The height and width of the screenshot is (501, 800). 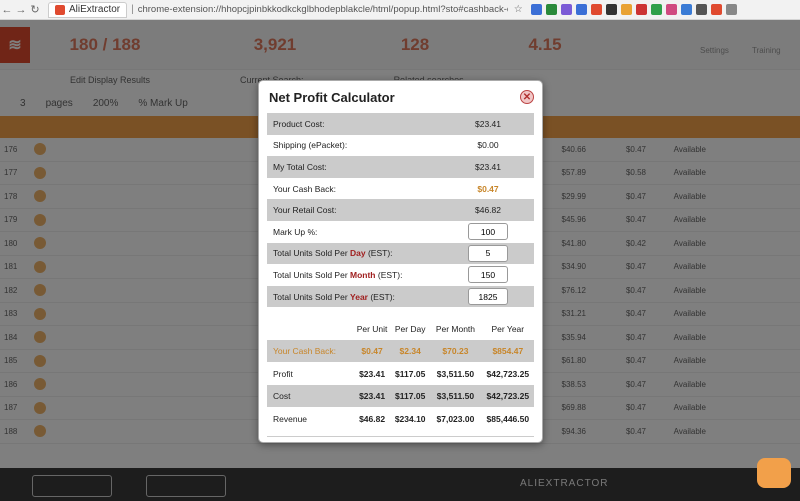 I want to click on projection-header-row: Per Unit Per Day Per Month Per Year, so click(x=400, y=328).